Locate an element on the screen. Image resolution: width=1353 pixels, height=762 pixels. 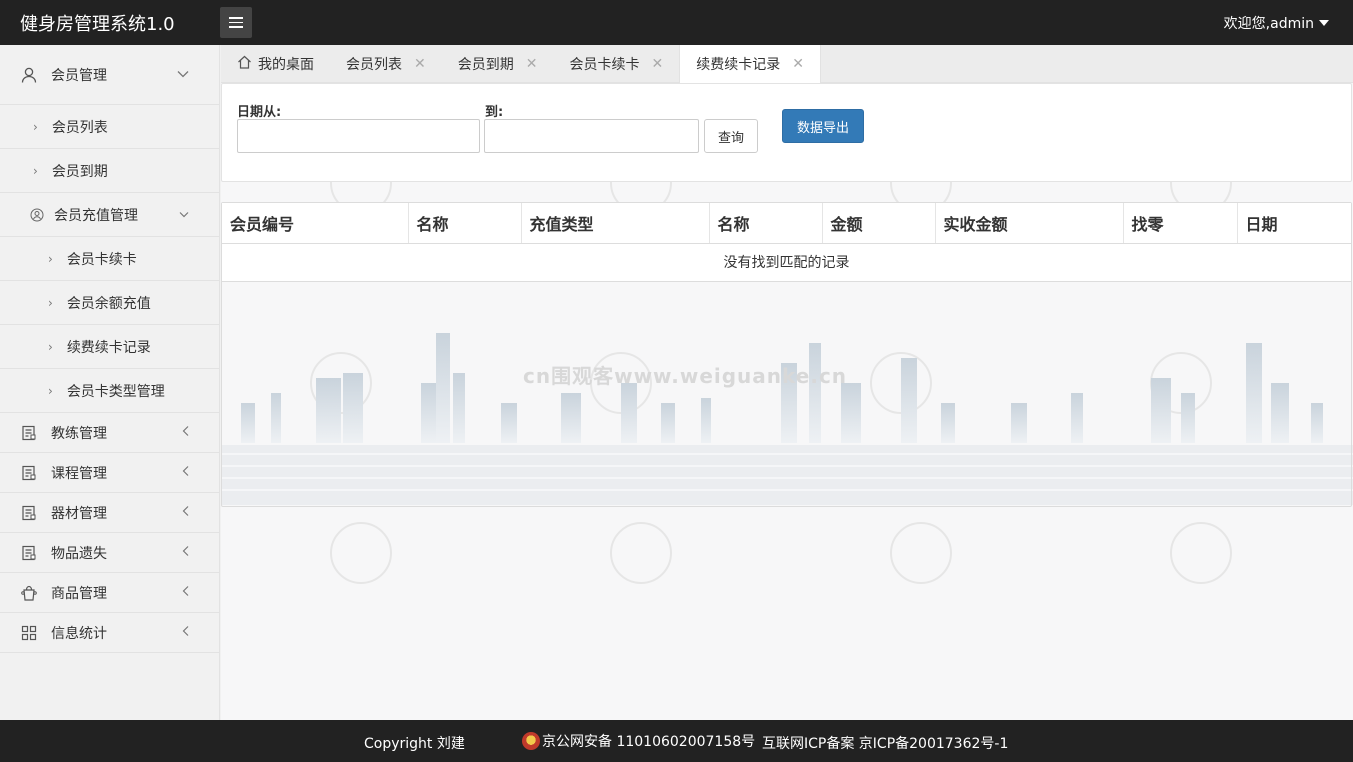
sidebar-item-renewal-records: › 续费续卡记录 is located at coordinates (109, 347).